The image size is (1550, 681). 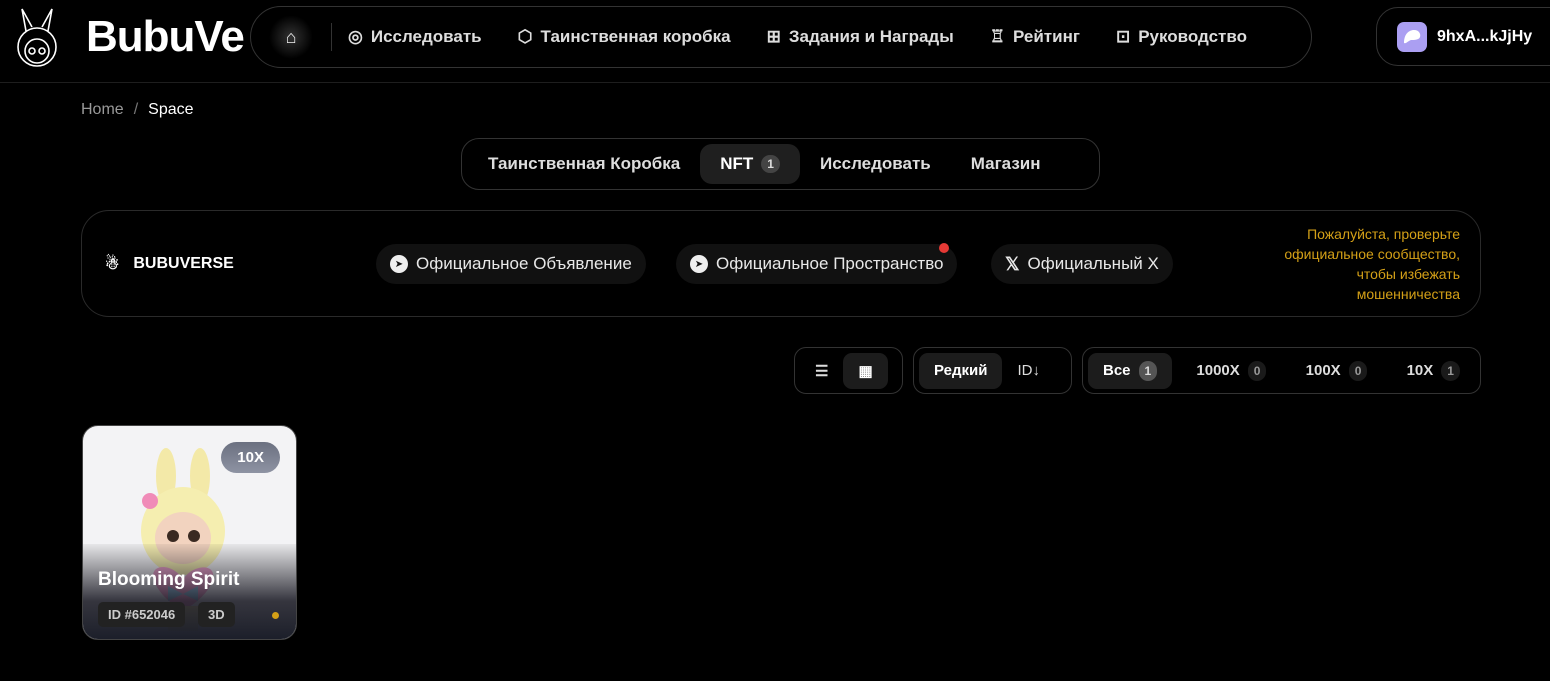 What do you see at coordinates (1046, 36) in the screenshot?
I see `nav-label: Рейтинг` at bounding box center [1046, 36].